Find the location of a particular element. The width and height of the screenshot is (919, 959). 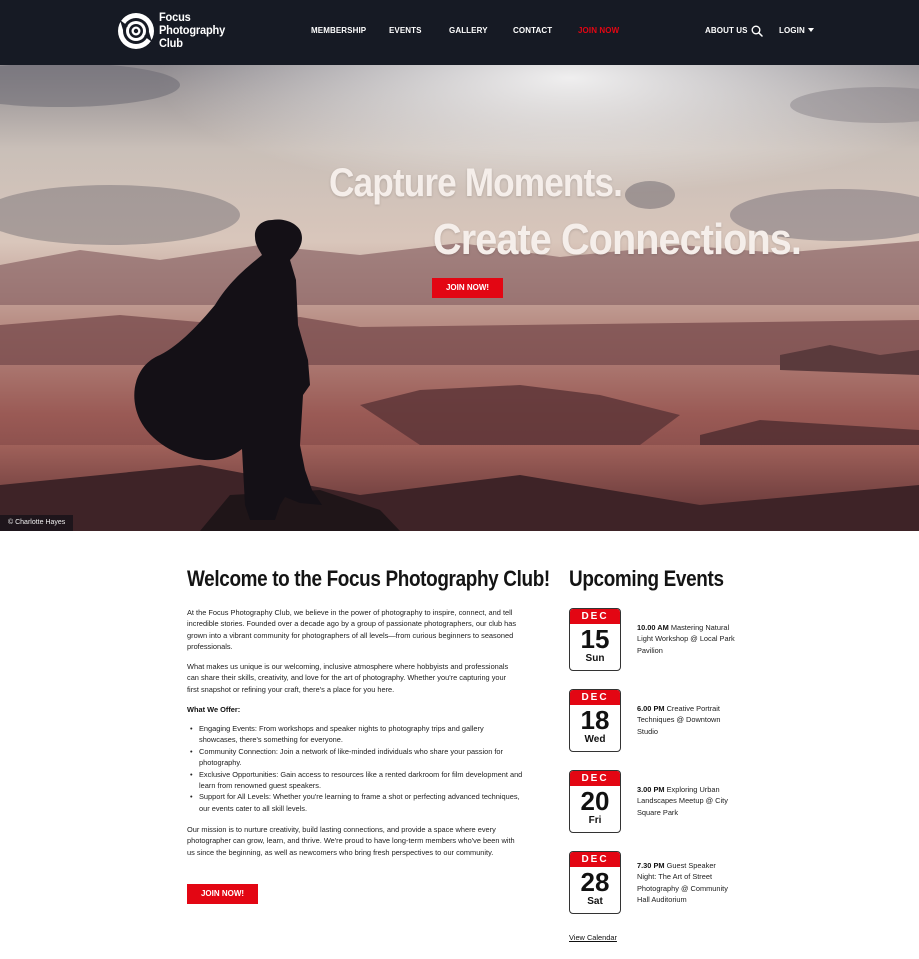

event-day: 28 is located at coordinates (595, 882).